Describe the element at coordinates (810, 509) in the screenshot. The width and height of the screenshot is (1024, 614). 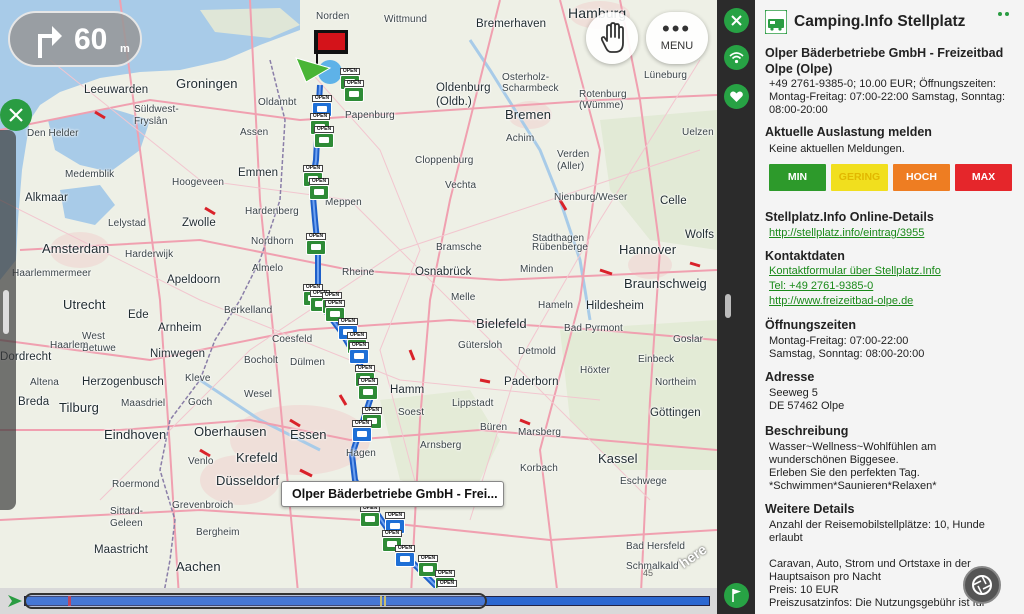
I see `more-details-heading: Weitere Details` at that location.